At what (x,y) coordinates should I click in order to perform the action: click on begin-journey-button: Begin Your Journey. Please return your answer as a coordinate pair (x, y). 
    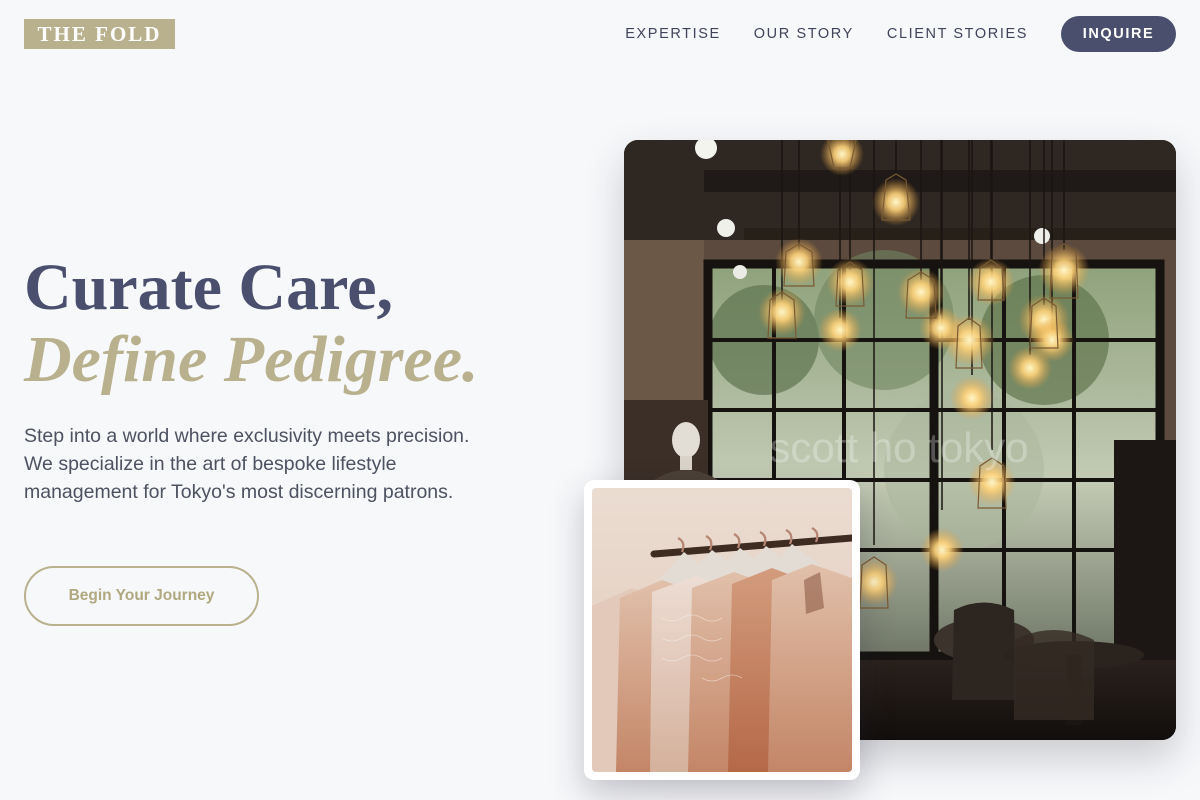
    Looking at the image, I should click on (141, 596).